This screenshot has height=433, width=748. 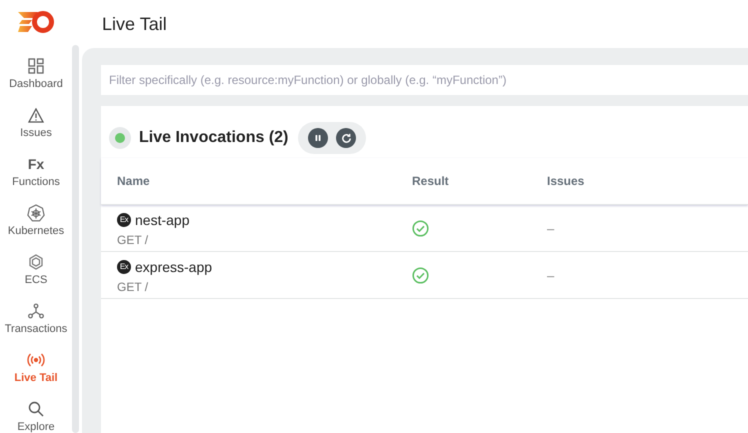 I want to click on dashboard-icon, so click(x=36, y=66).